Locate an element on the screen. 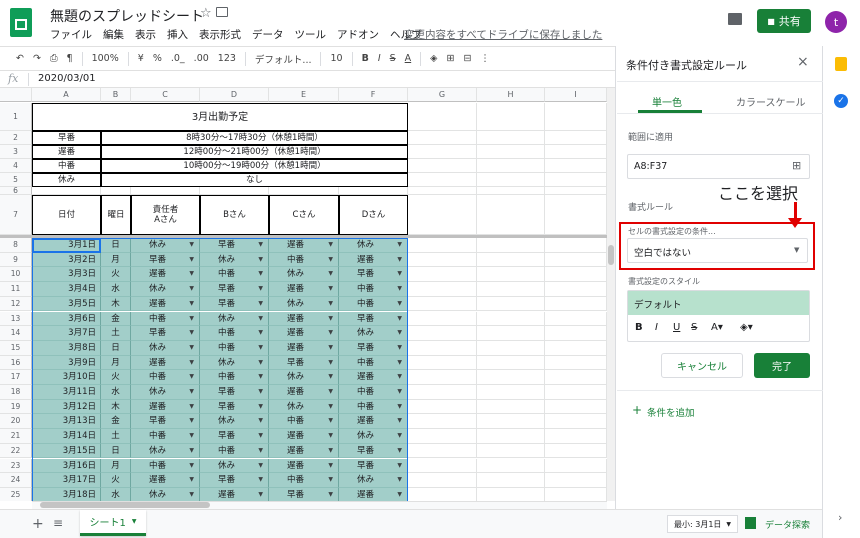 The image size is (860, 538). row-header: 4 is located at coordinates (16, 166).